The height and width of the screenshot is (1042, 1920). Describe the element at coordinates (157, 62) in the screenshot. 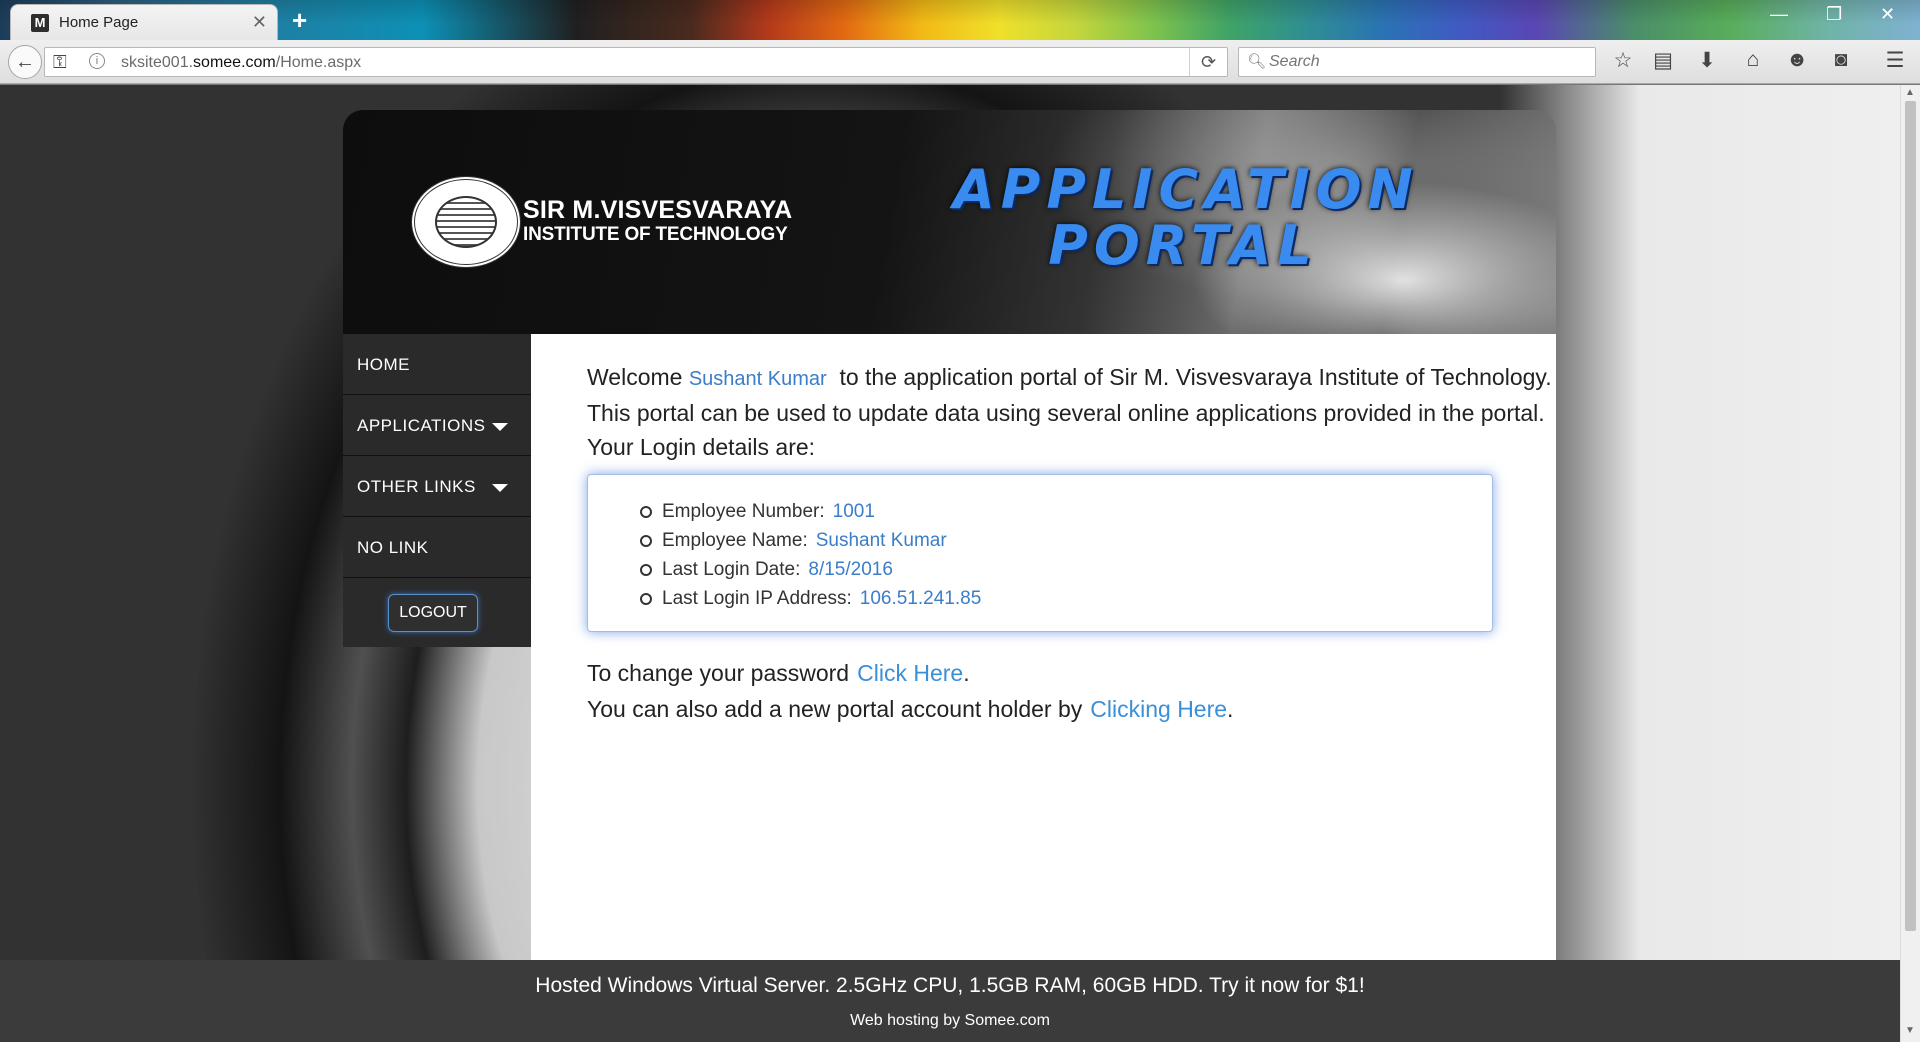

I see `url-subdomain: sksite001.` at that location.